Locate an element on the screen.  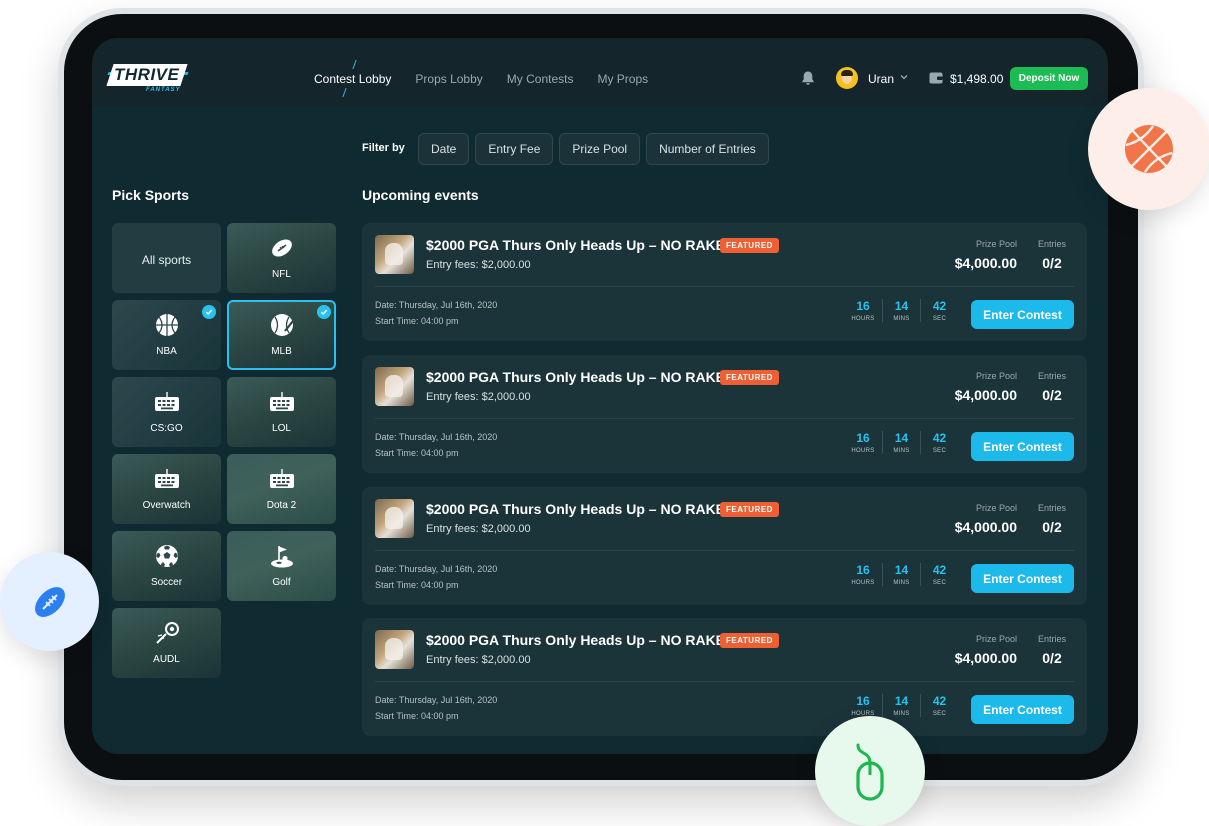
filter-number-of-entries-button: Number of Entries is located at coordinates (707, 149).